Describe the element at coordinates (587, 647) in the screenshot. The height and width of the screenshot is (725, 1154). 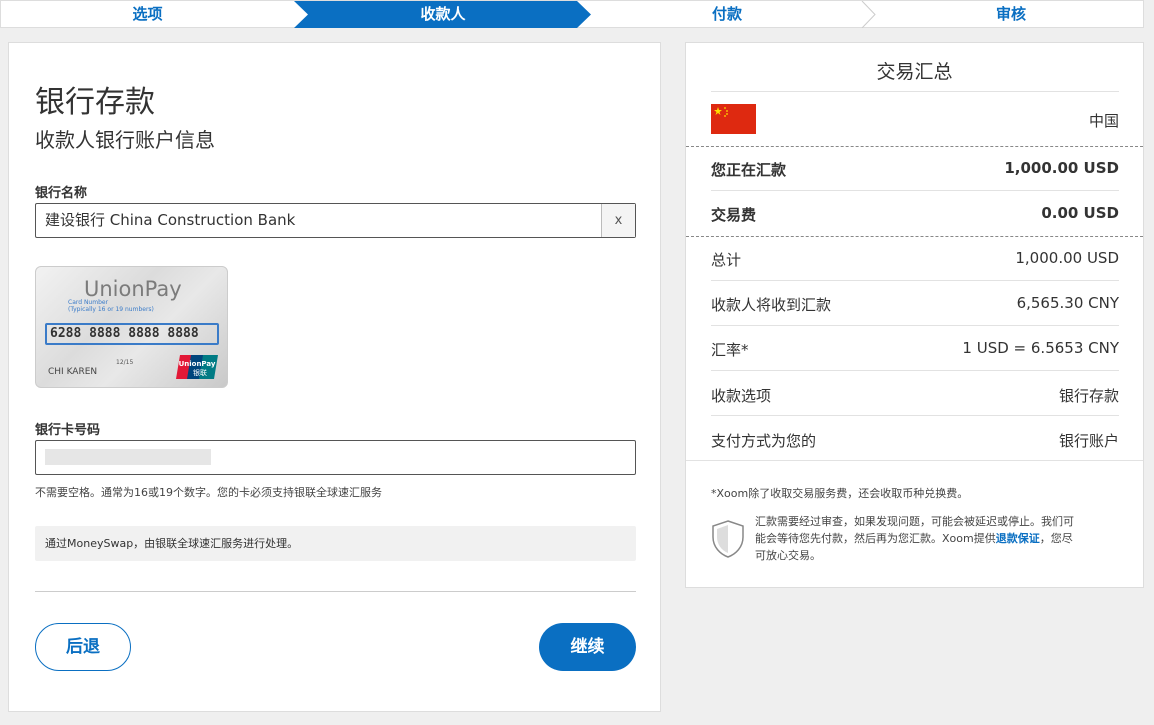
I see `continue-button: 继续` at that location.